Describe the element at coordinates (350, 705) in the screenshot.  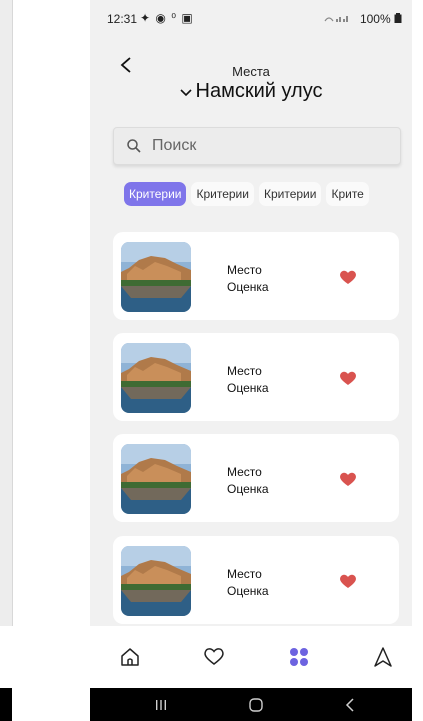
I see `back-system-icon` at that location.